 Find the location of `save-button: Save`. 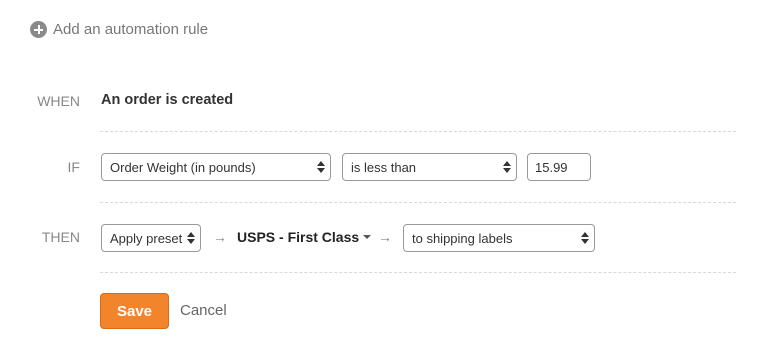

save-button: Save is located at coordinates (134, 311).